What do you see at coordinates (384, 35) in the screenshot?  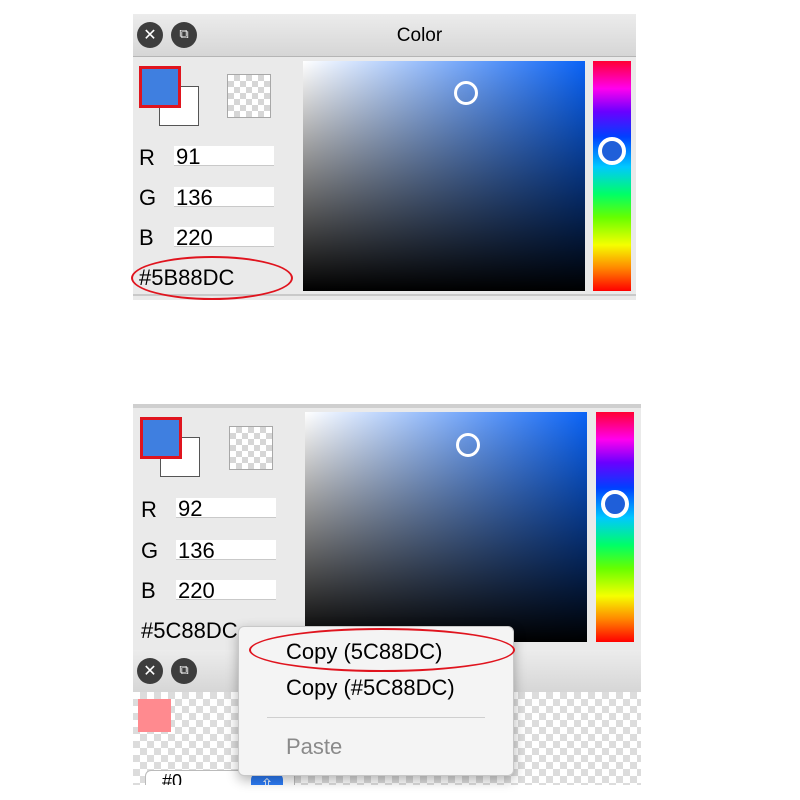 I see `title-bar: ✕ ⧉ Color` at bounding box center [384, 35].